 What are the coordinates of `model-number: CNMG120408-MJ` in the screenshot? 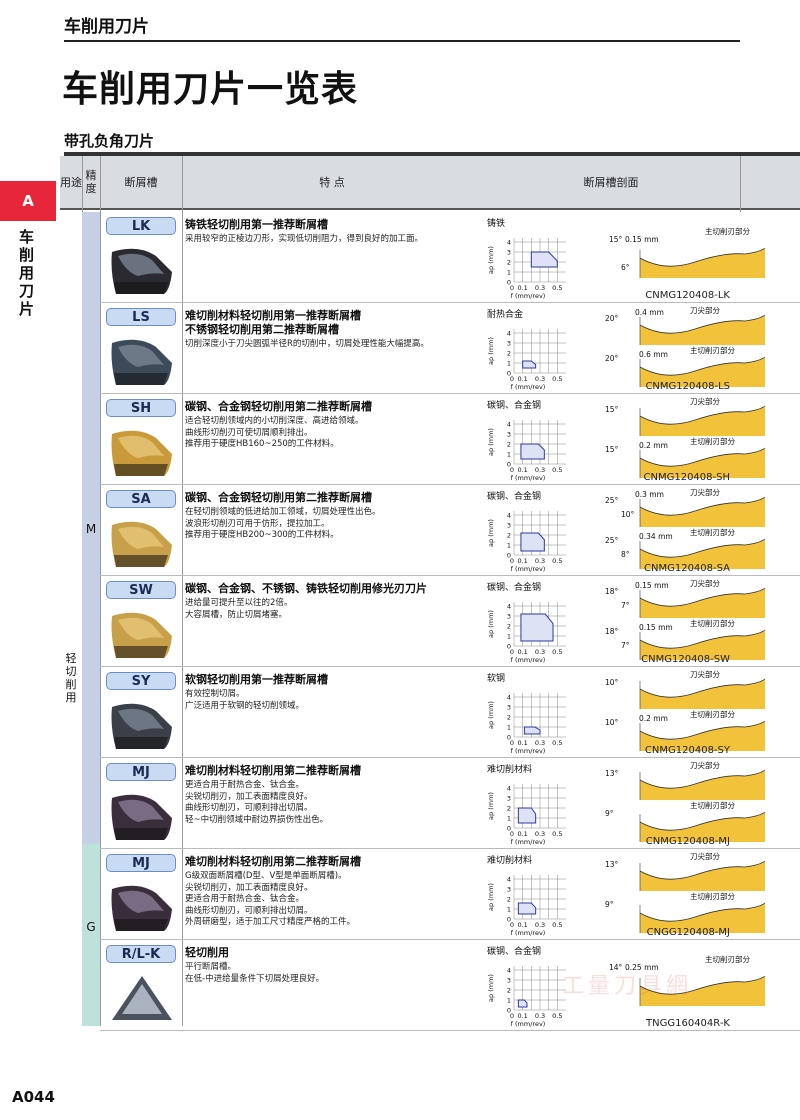 It's located at (687, 841).